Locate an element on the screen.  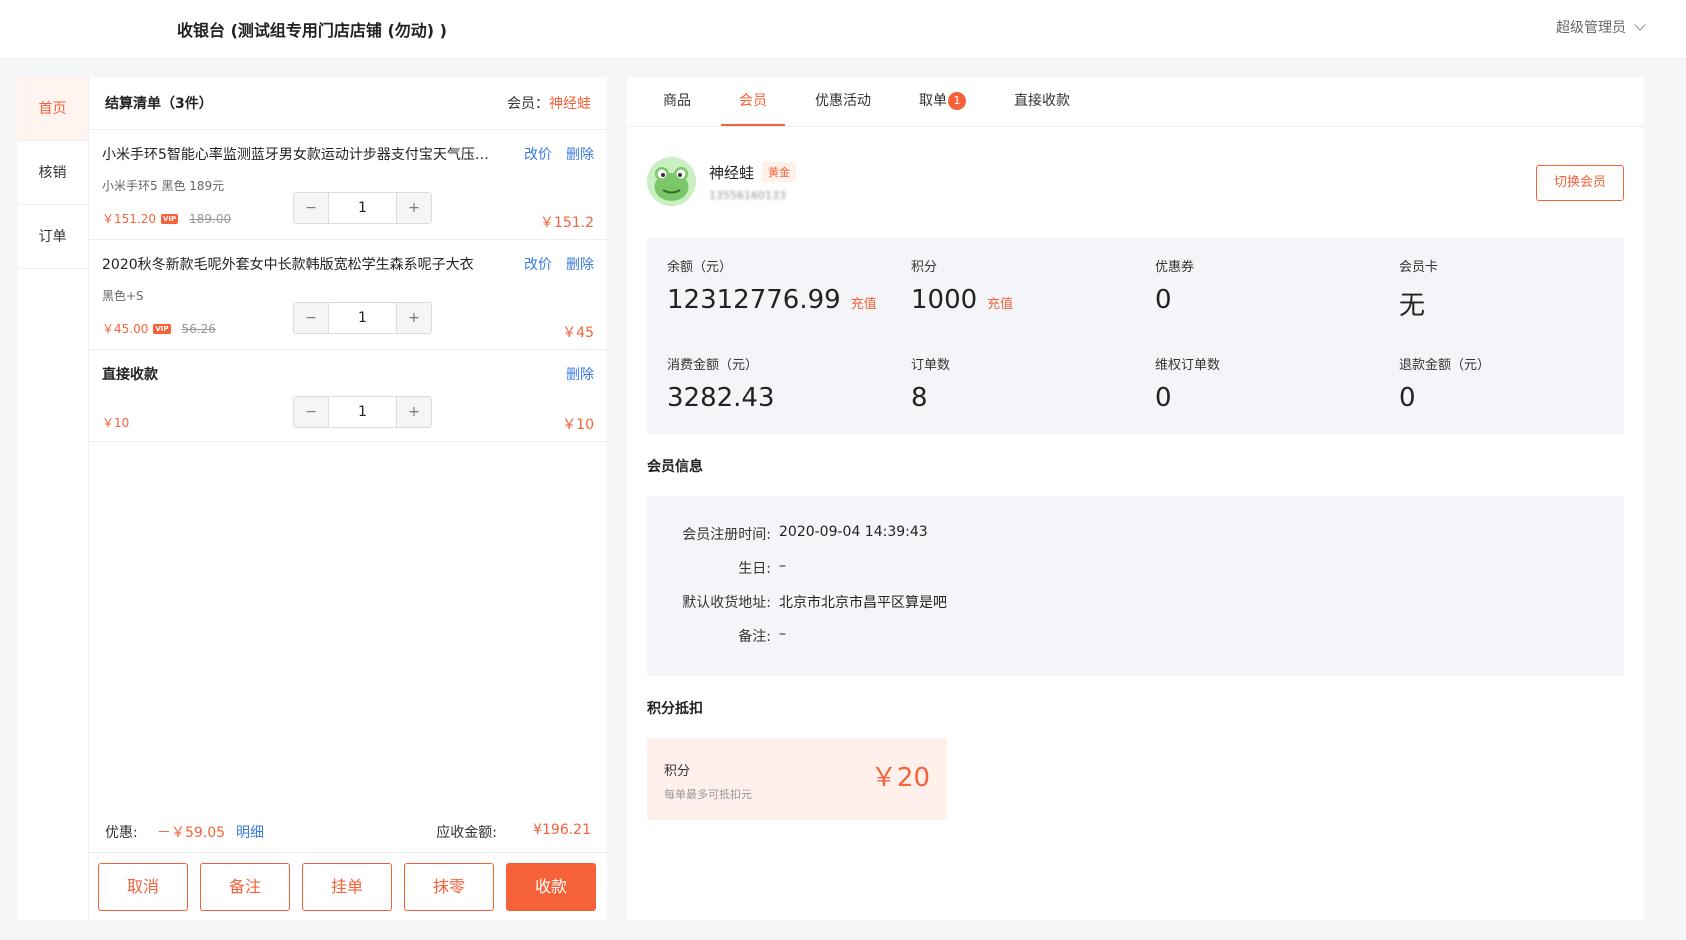
member-name: 神经蛙 is located at coordinates (732, 172).